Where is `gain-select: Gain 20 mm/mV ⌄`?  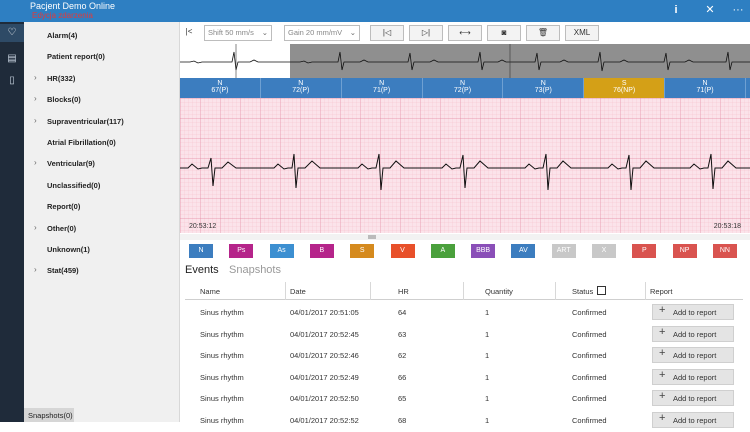
gain-select: Gain 20 mm/mV ⌄ is located at coordinates (322, 33).